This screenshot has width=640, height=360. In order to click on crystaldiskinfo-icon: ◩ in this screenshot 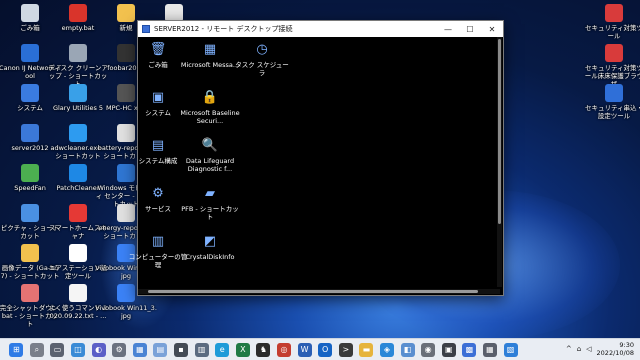, I will do `click(210, 241)`.